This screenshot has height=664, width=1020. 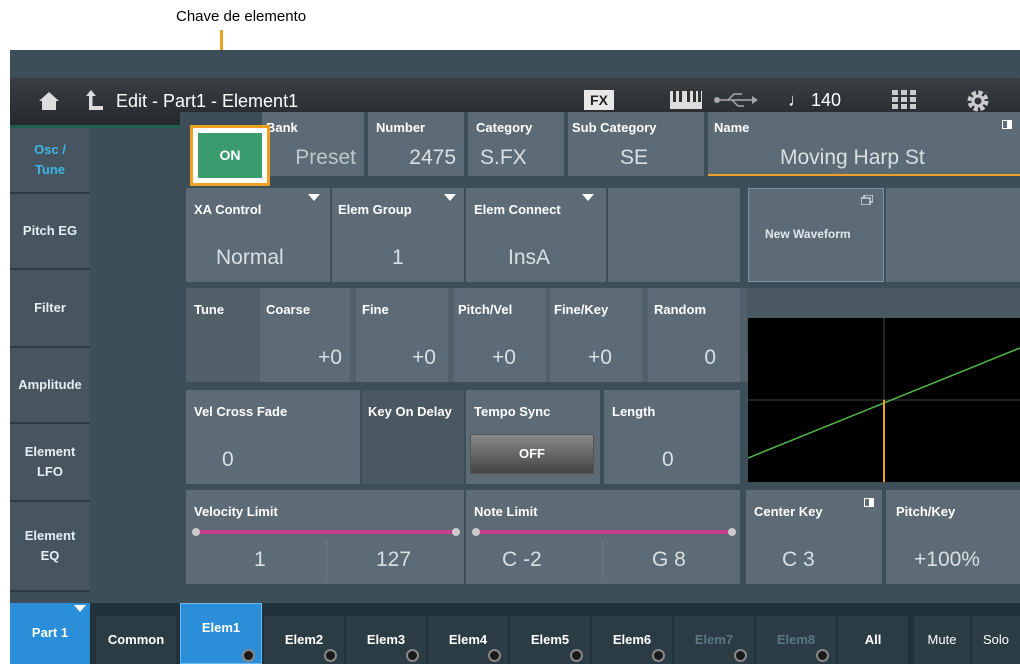 I want to click on tempo-sync-cell: Tempo Sync OFF, so click(x=533, y=437).